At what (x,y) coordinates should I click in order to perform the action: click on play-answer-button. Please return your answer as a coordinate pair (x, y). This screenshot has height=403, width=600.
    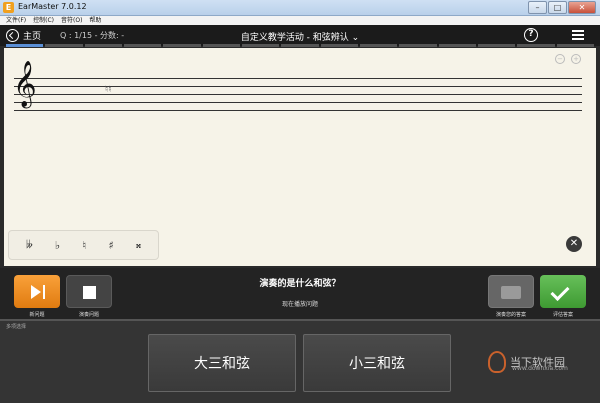
    Looking at the image, I should click on (511, 291).